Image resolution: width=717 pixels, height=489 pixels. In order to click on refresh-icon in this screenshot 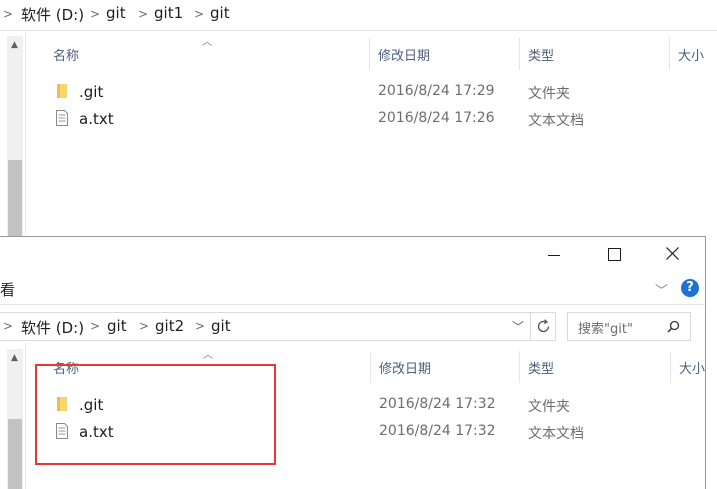, I will do `click(543, 326)`.